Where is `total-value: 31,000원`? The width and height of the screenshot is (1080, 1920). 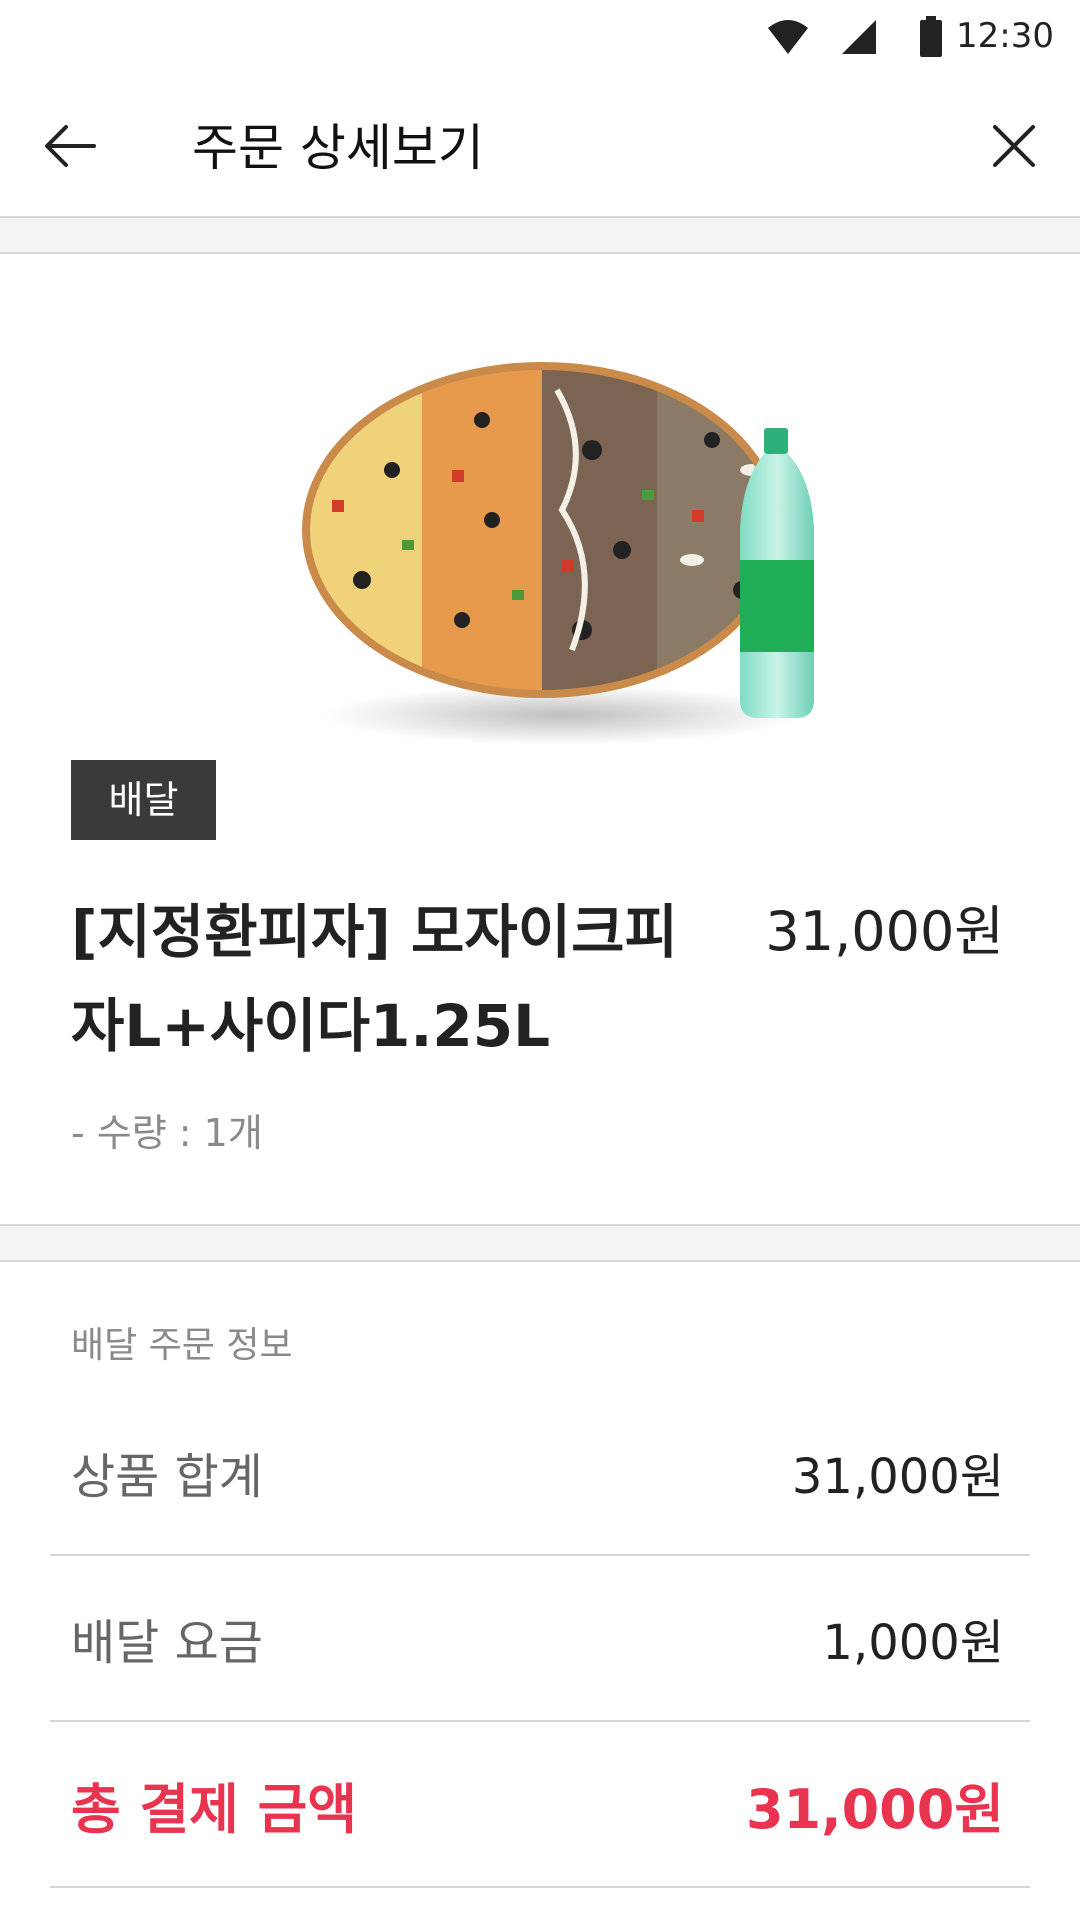
total-value: 31,000원 is located at coordinates (874, 1809).